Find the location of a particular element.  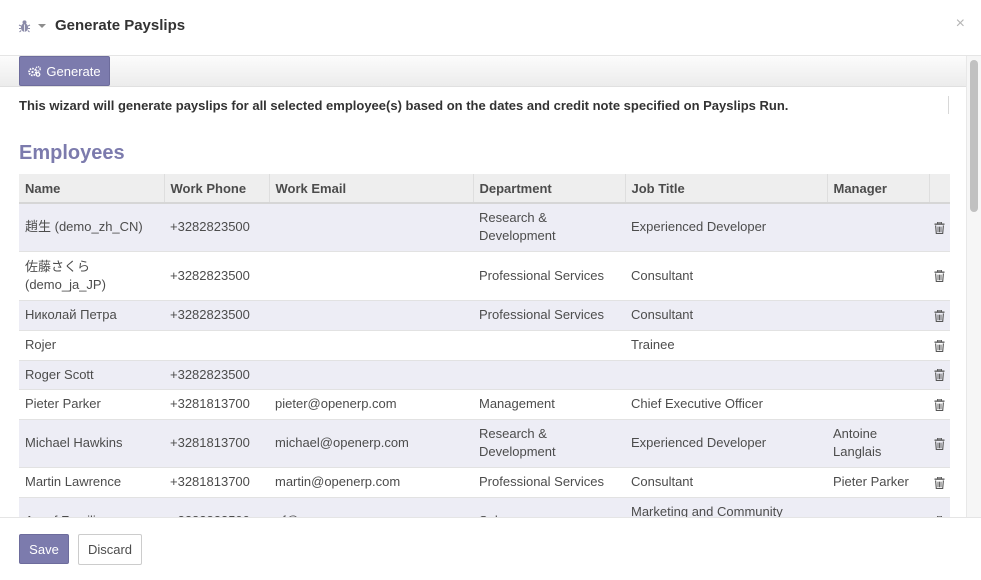

cell-name: Assaf Familie is located at coordinates (91, 506).